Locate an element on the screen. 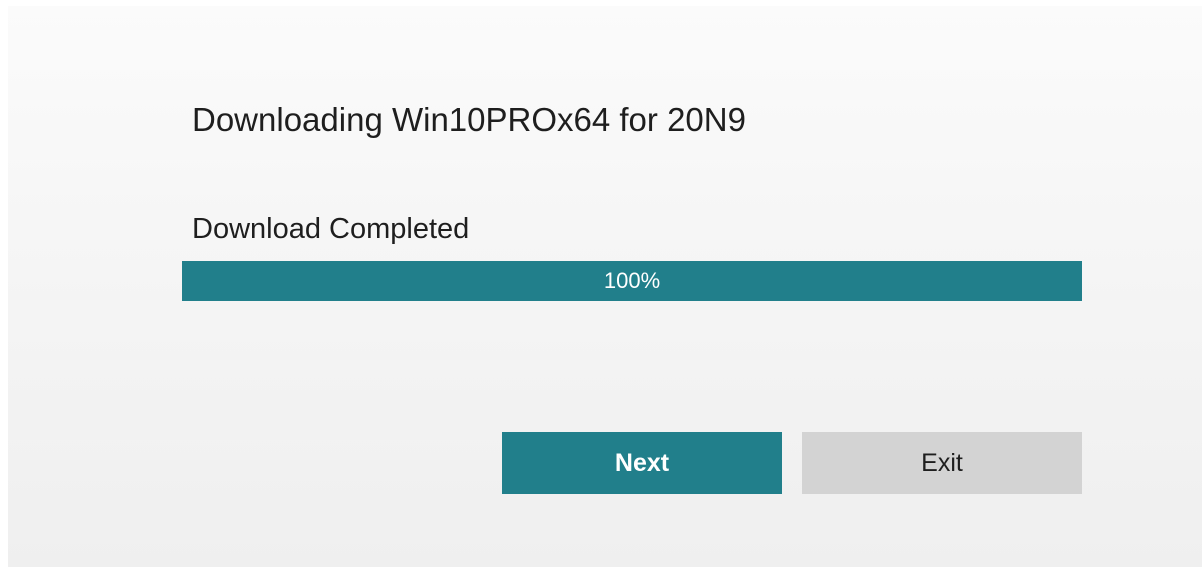  progress-percentage: 100% is located at coordinates (632, 280).